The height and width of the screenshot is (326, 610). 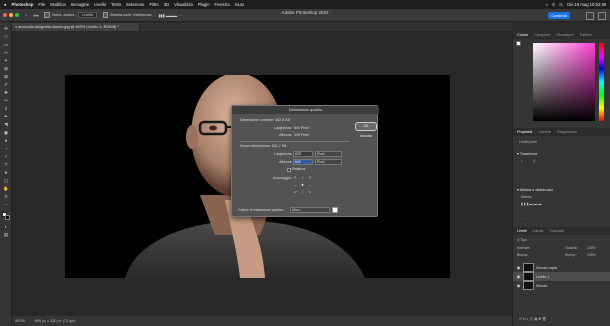 I want to click on autoselect-checkbox, so click(x=47, y=15).